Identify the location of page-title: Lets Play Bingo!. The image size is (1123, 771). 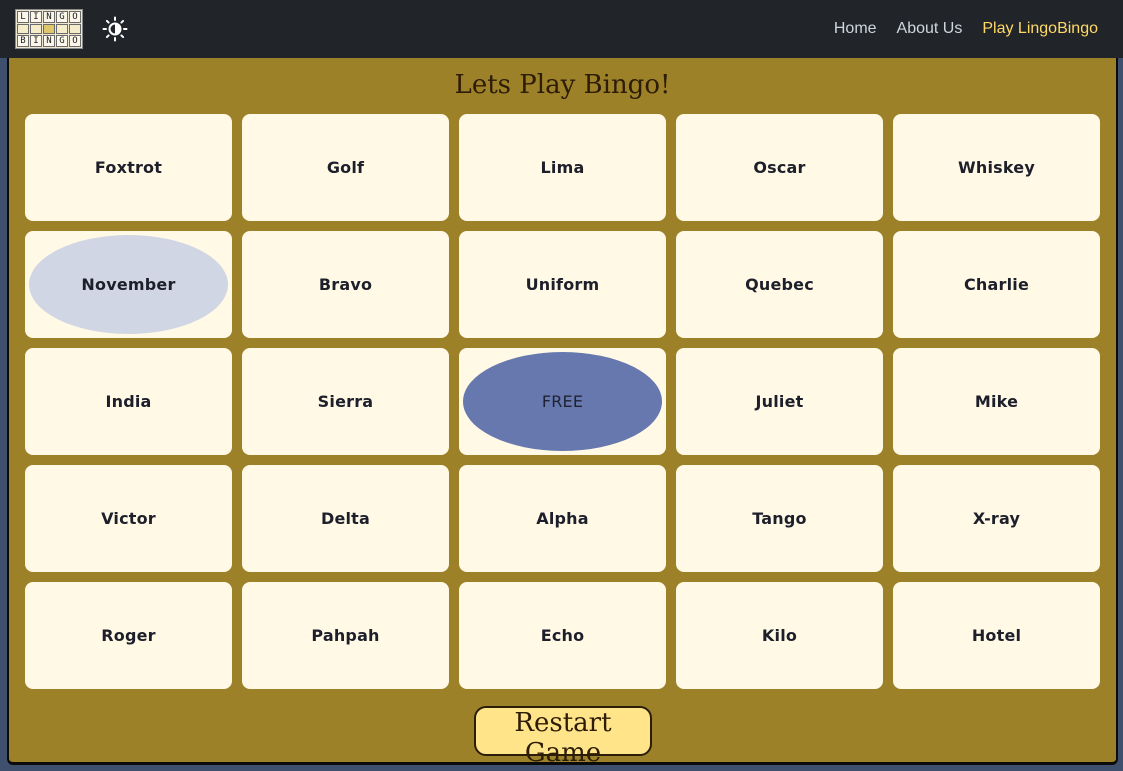
(562, 85).